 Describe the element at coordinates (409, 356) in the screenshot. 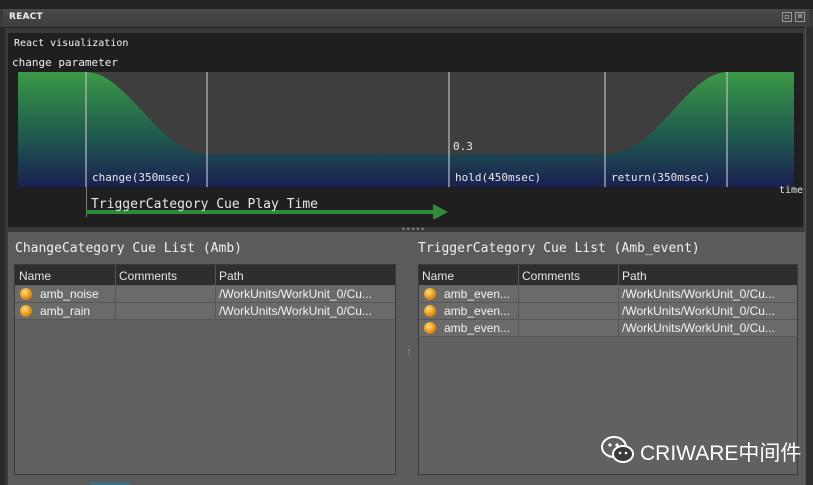

I see `horizontal-splitter-handle: ⋮ ⋮` at that location.